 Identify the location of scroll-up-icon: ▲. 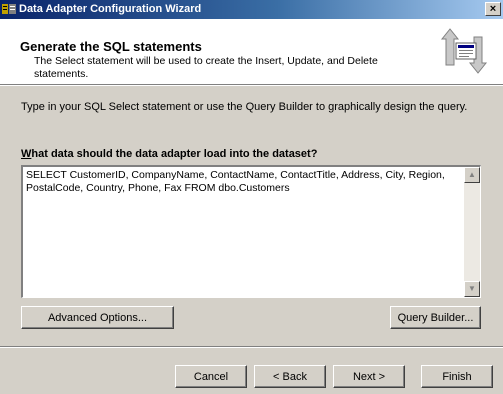
(472, 175).